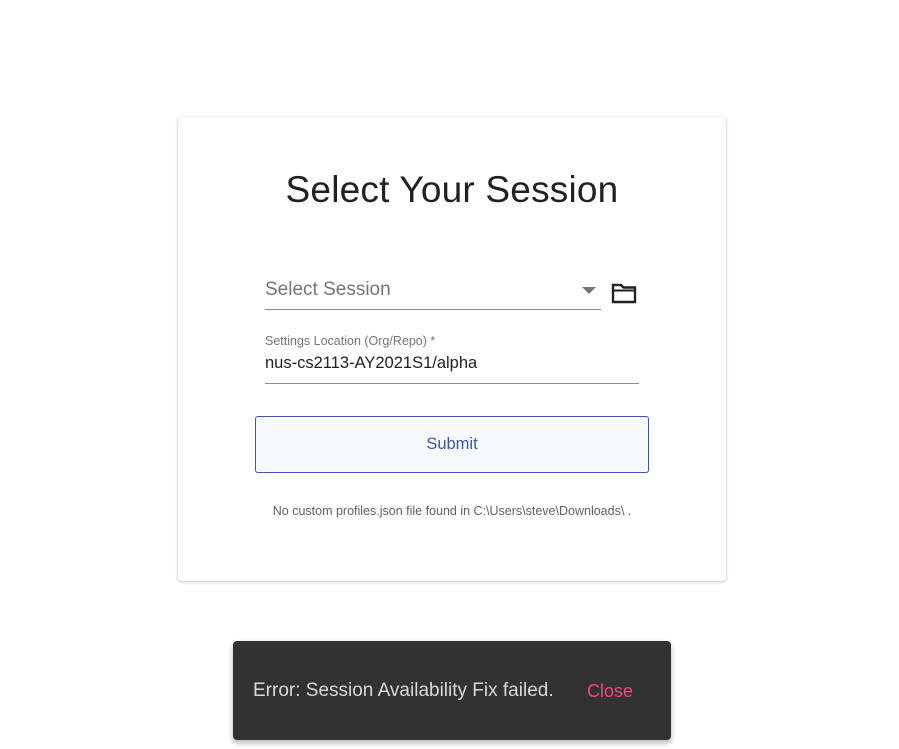 This screenshot has width=899, height=749. I want to click on snackbar-message: Error: Session Availability Fix failed., so click(403, 690).